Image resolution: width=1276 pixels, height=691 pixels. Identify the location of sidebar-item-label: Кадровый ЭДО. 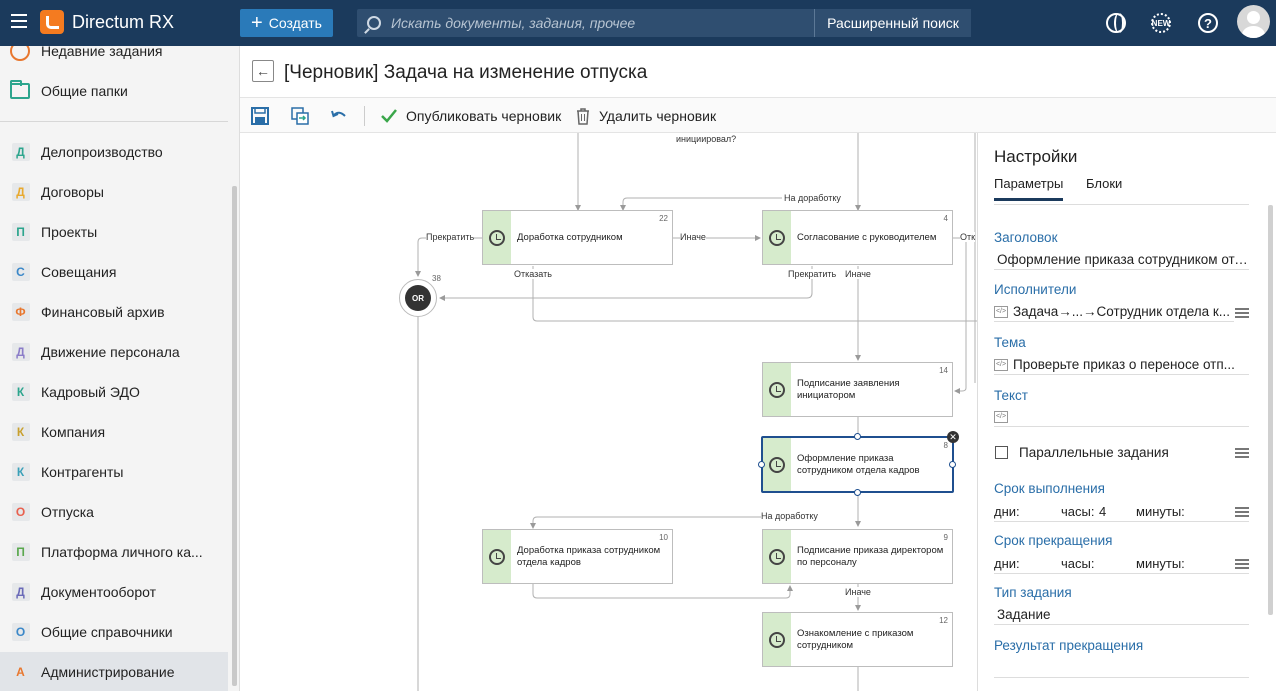
(90, 392).